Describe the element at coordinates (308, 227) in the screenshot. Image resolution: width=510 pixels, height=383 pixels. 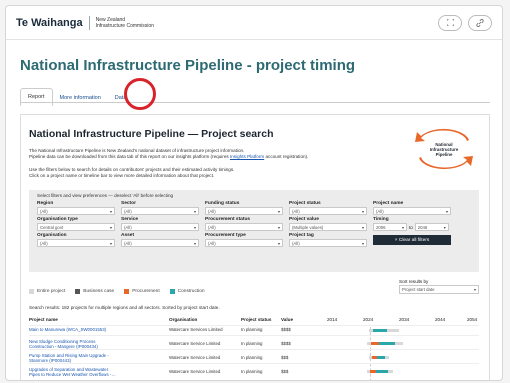
I see `select-value: (Multiple values)` at that location.